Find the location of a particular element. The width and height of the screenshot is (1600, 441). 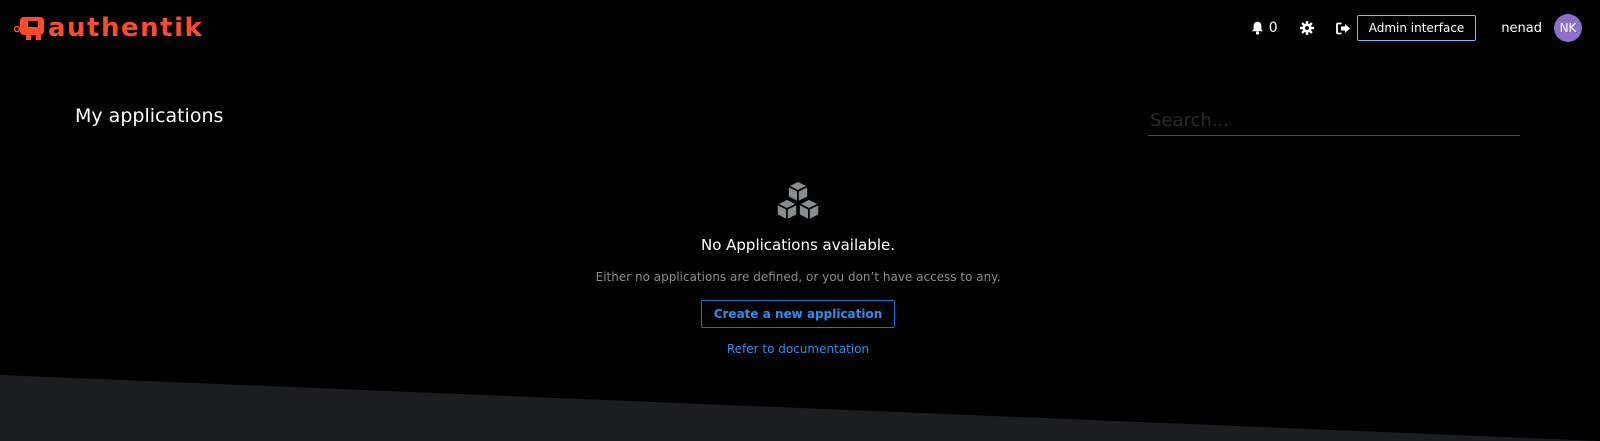

header-toolbar: 0 Admin interface nenad NK is located at coordinates (1416, 28).